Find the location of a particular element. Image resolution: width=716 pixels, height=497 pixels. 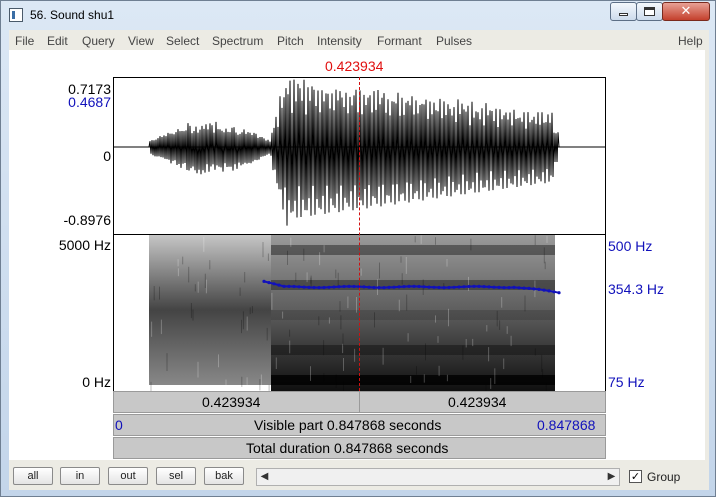

zoom-selection-button: sel is located at coordinates (176, 476).